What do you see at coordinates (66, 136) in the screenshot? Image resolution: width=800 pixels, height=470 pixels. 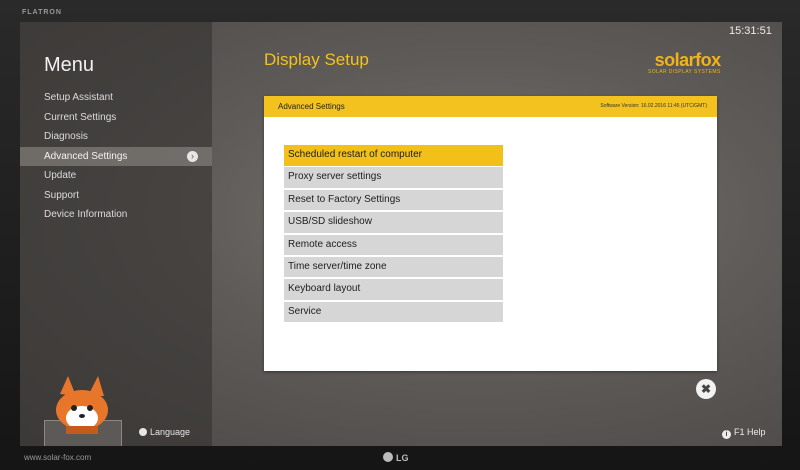 I see `sidebar-item-label: Diagnosis` at bounding box center [66, 136].